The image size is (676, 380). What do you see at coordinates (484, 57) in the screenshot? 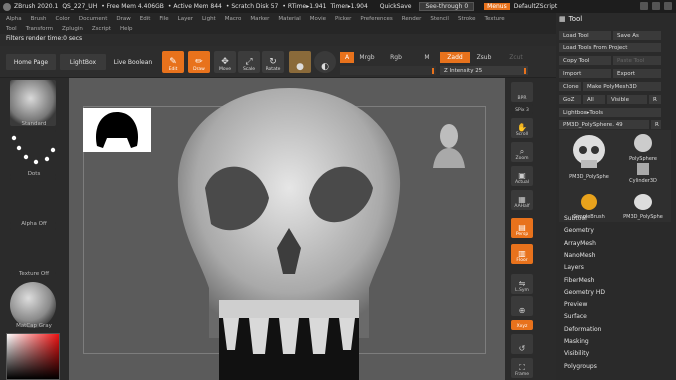
I see `zsub-button: Zsub` at bounding box center [484, 57].